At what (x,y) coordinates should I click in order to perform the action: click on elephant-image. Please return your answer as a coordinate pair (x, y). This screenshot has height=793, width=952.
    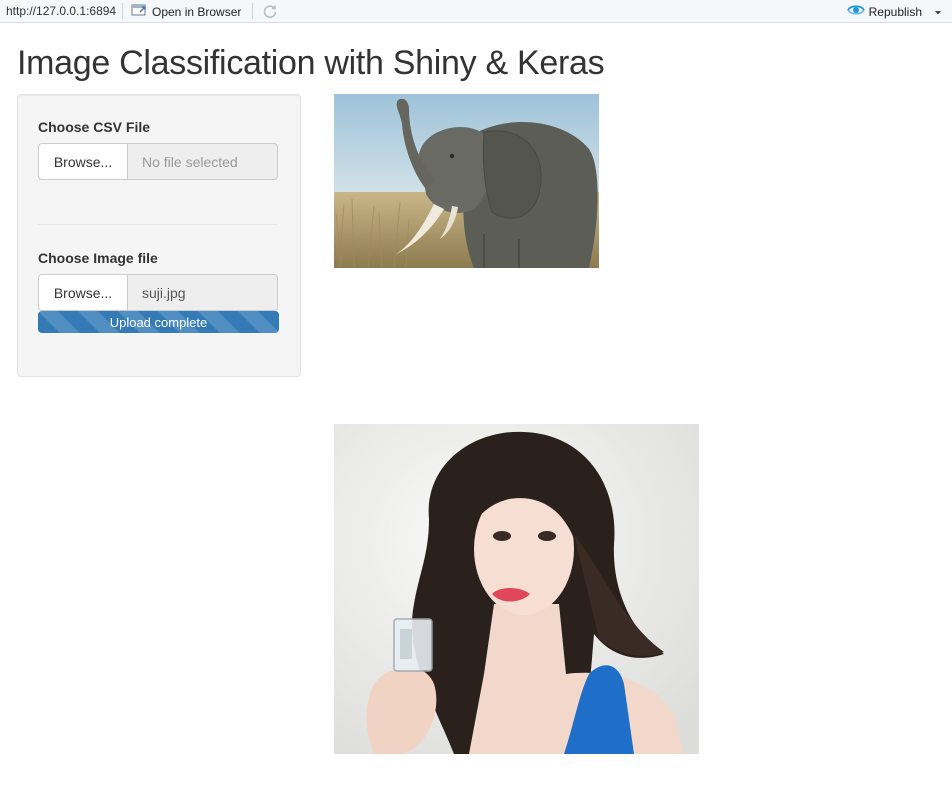
    Looking at the image, I should click on (466, 181).